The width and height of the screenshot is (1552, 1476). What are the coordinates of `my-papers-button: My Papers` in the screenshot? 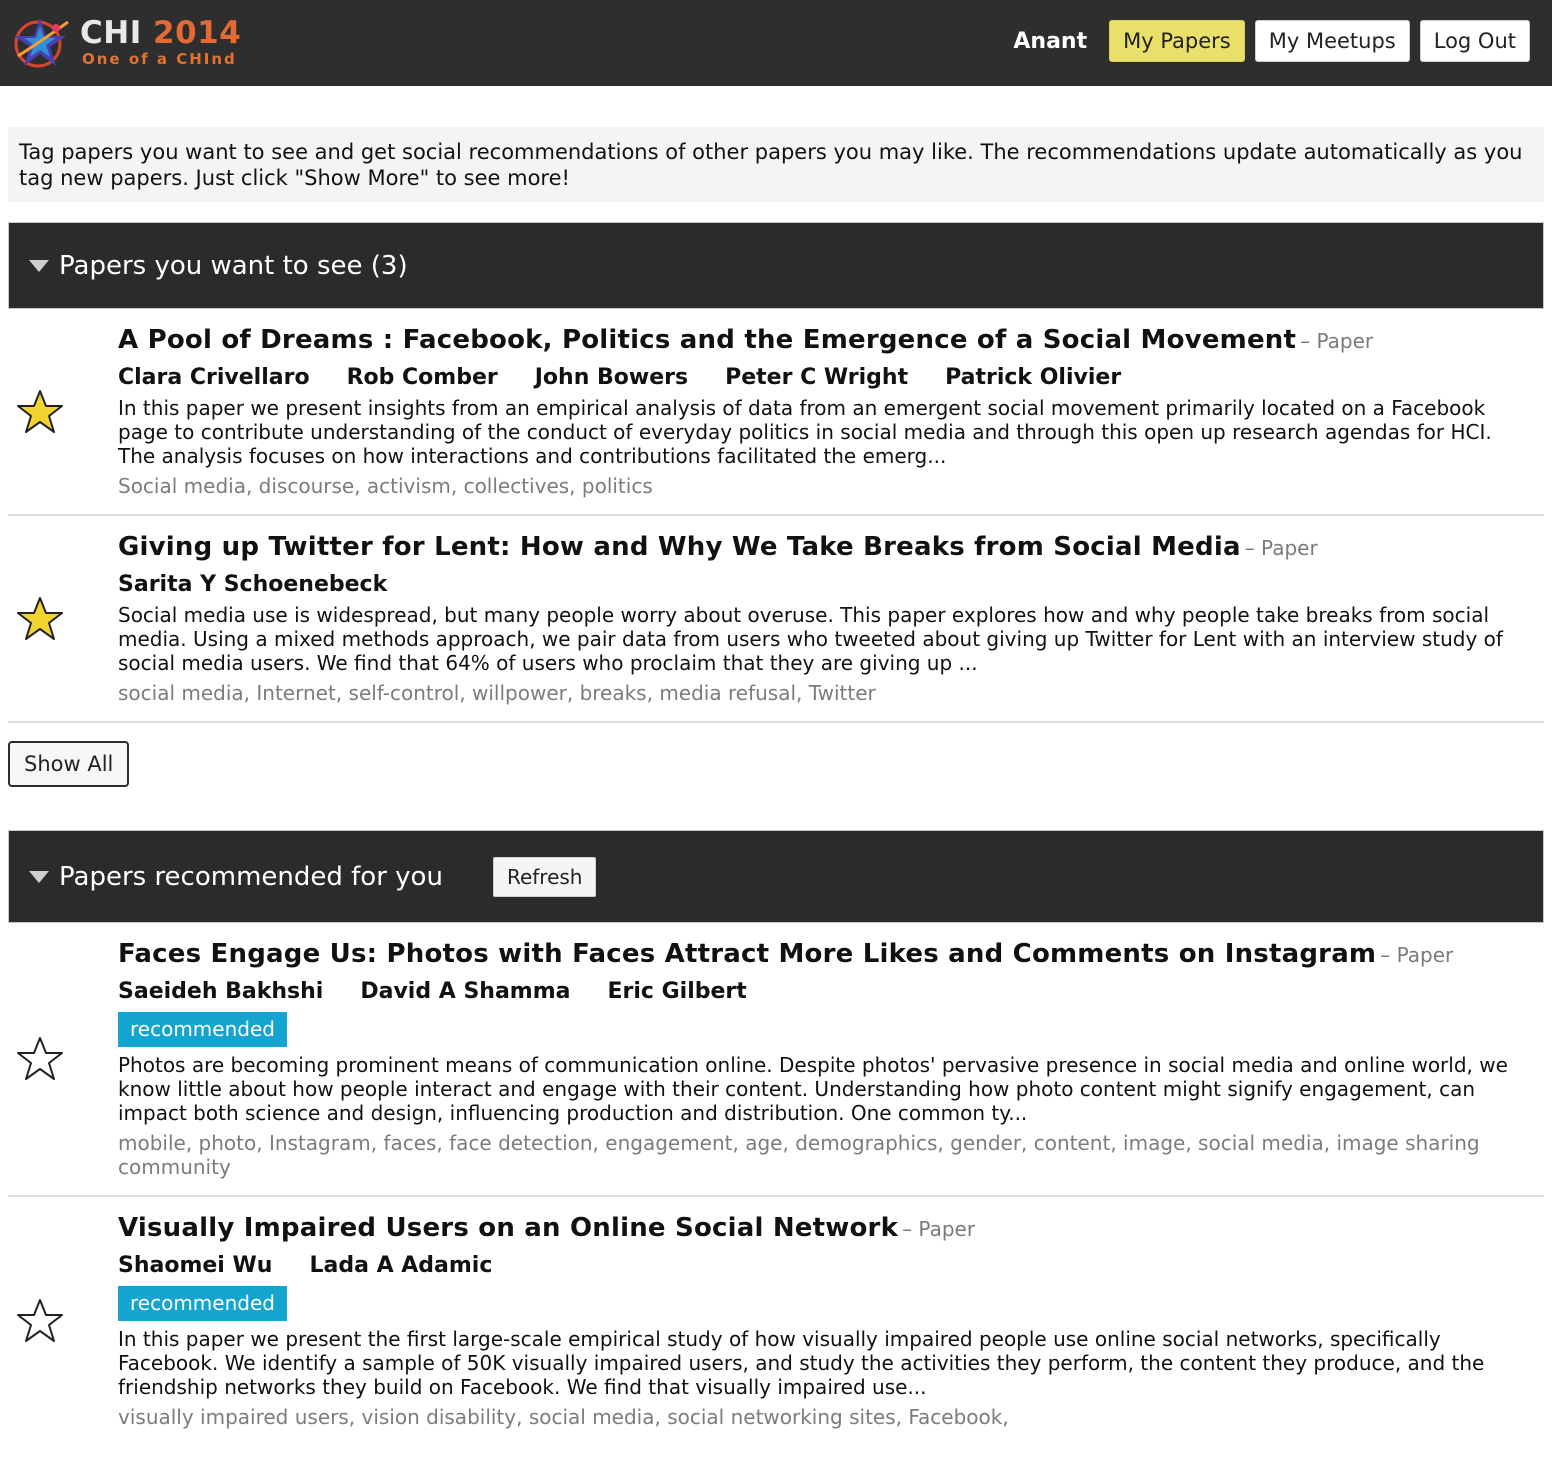 It's located at (1177, 41).